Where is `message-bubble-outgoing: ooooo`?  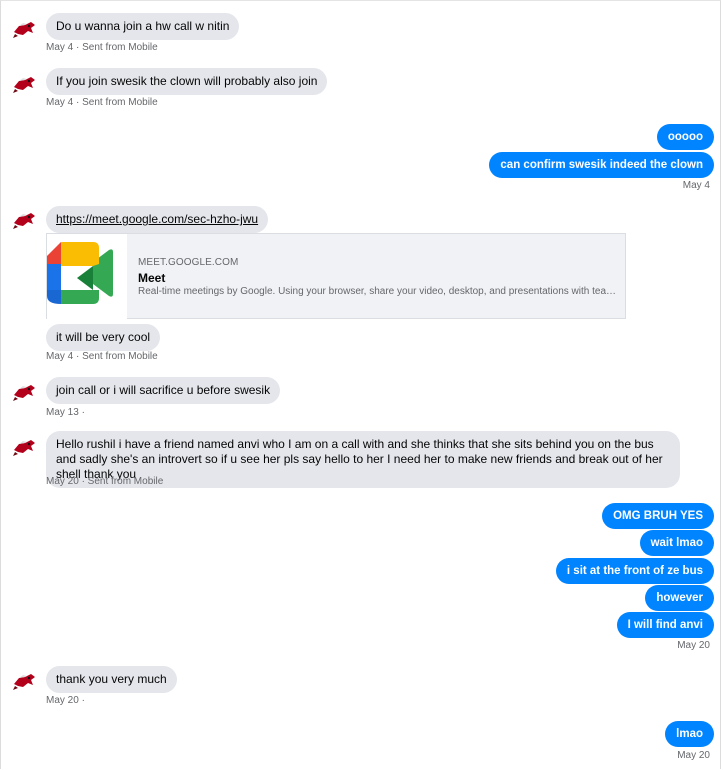
message-bubble-outgoing: ooooo is located at coordinates (685, 137).